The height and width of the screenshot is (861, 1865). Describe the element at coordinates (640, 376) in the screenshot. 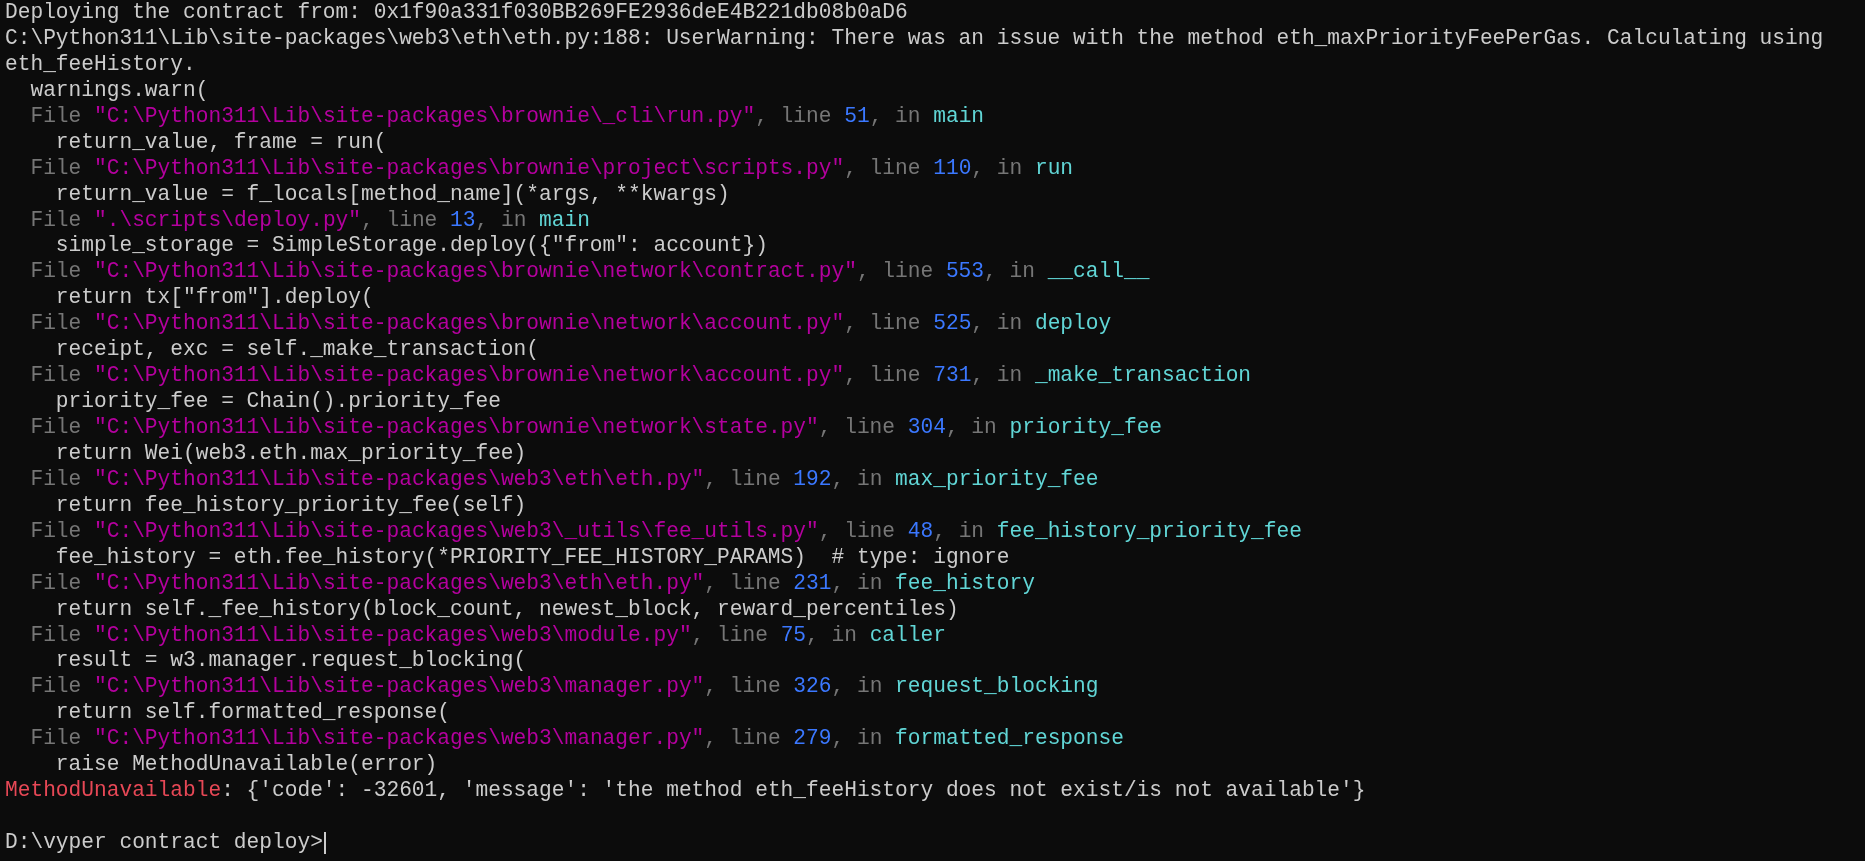

I see `terminal-line: File "C:\Python311\Lib\site-packages\brownie\network\account.py", line 731, in _make_transaction` at that location.